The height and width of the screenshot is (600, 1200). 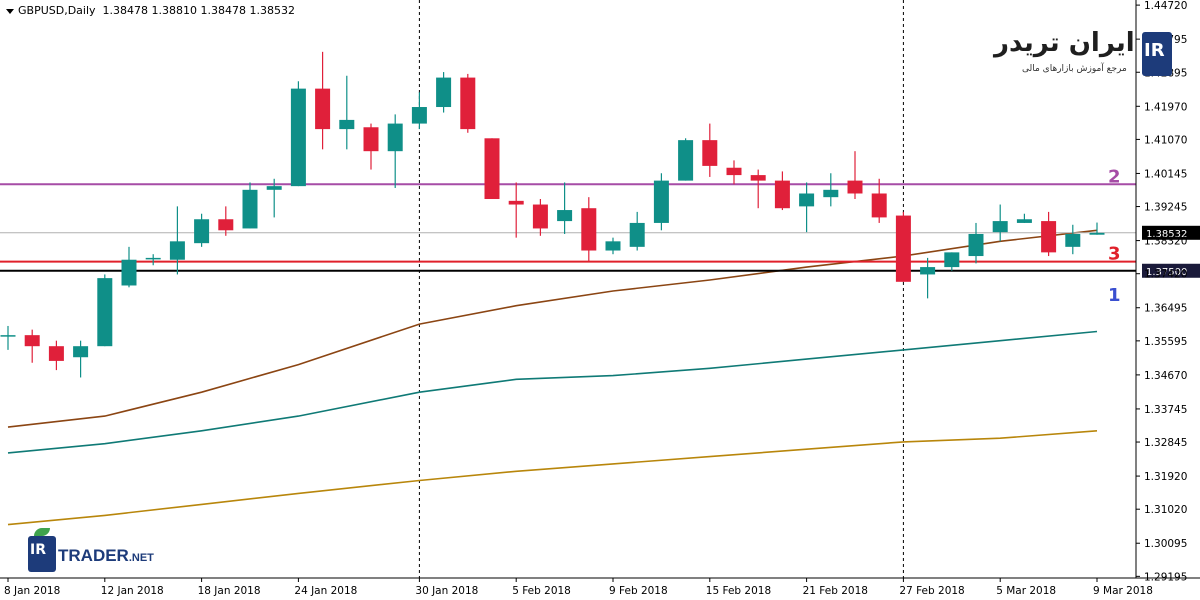 What do you see at coordinates (32, 591) in the screenshot?
I see `time-tick-label: 8 Jan 2018` at bounding box center [32, 591].